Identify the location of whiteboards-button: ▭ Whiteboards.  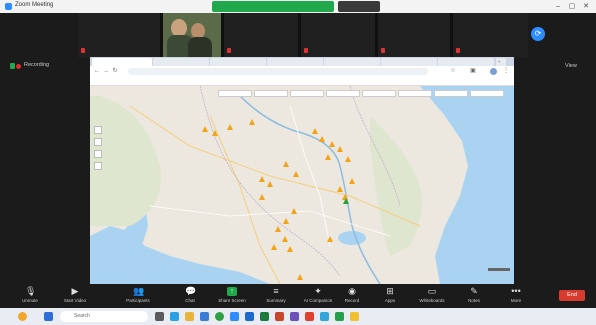
(432, 296).